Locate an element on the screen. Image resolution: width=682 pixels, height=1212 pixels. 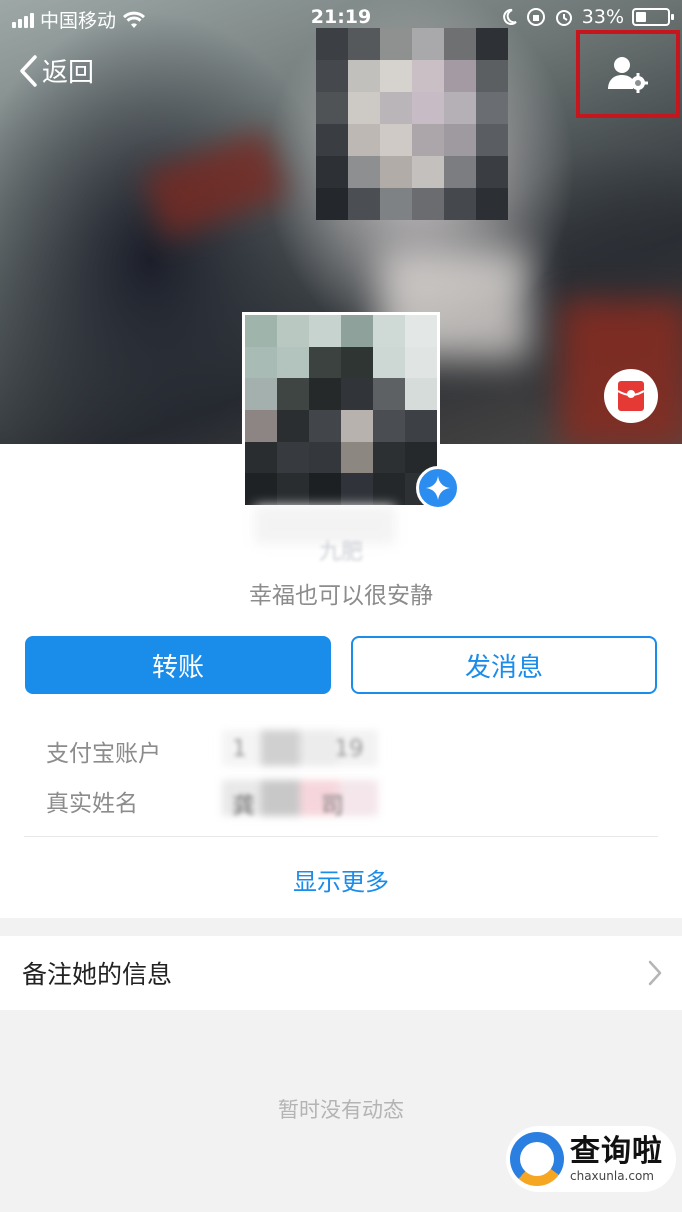
avatar is located at coordinates (341, 410).